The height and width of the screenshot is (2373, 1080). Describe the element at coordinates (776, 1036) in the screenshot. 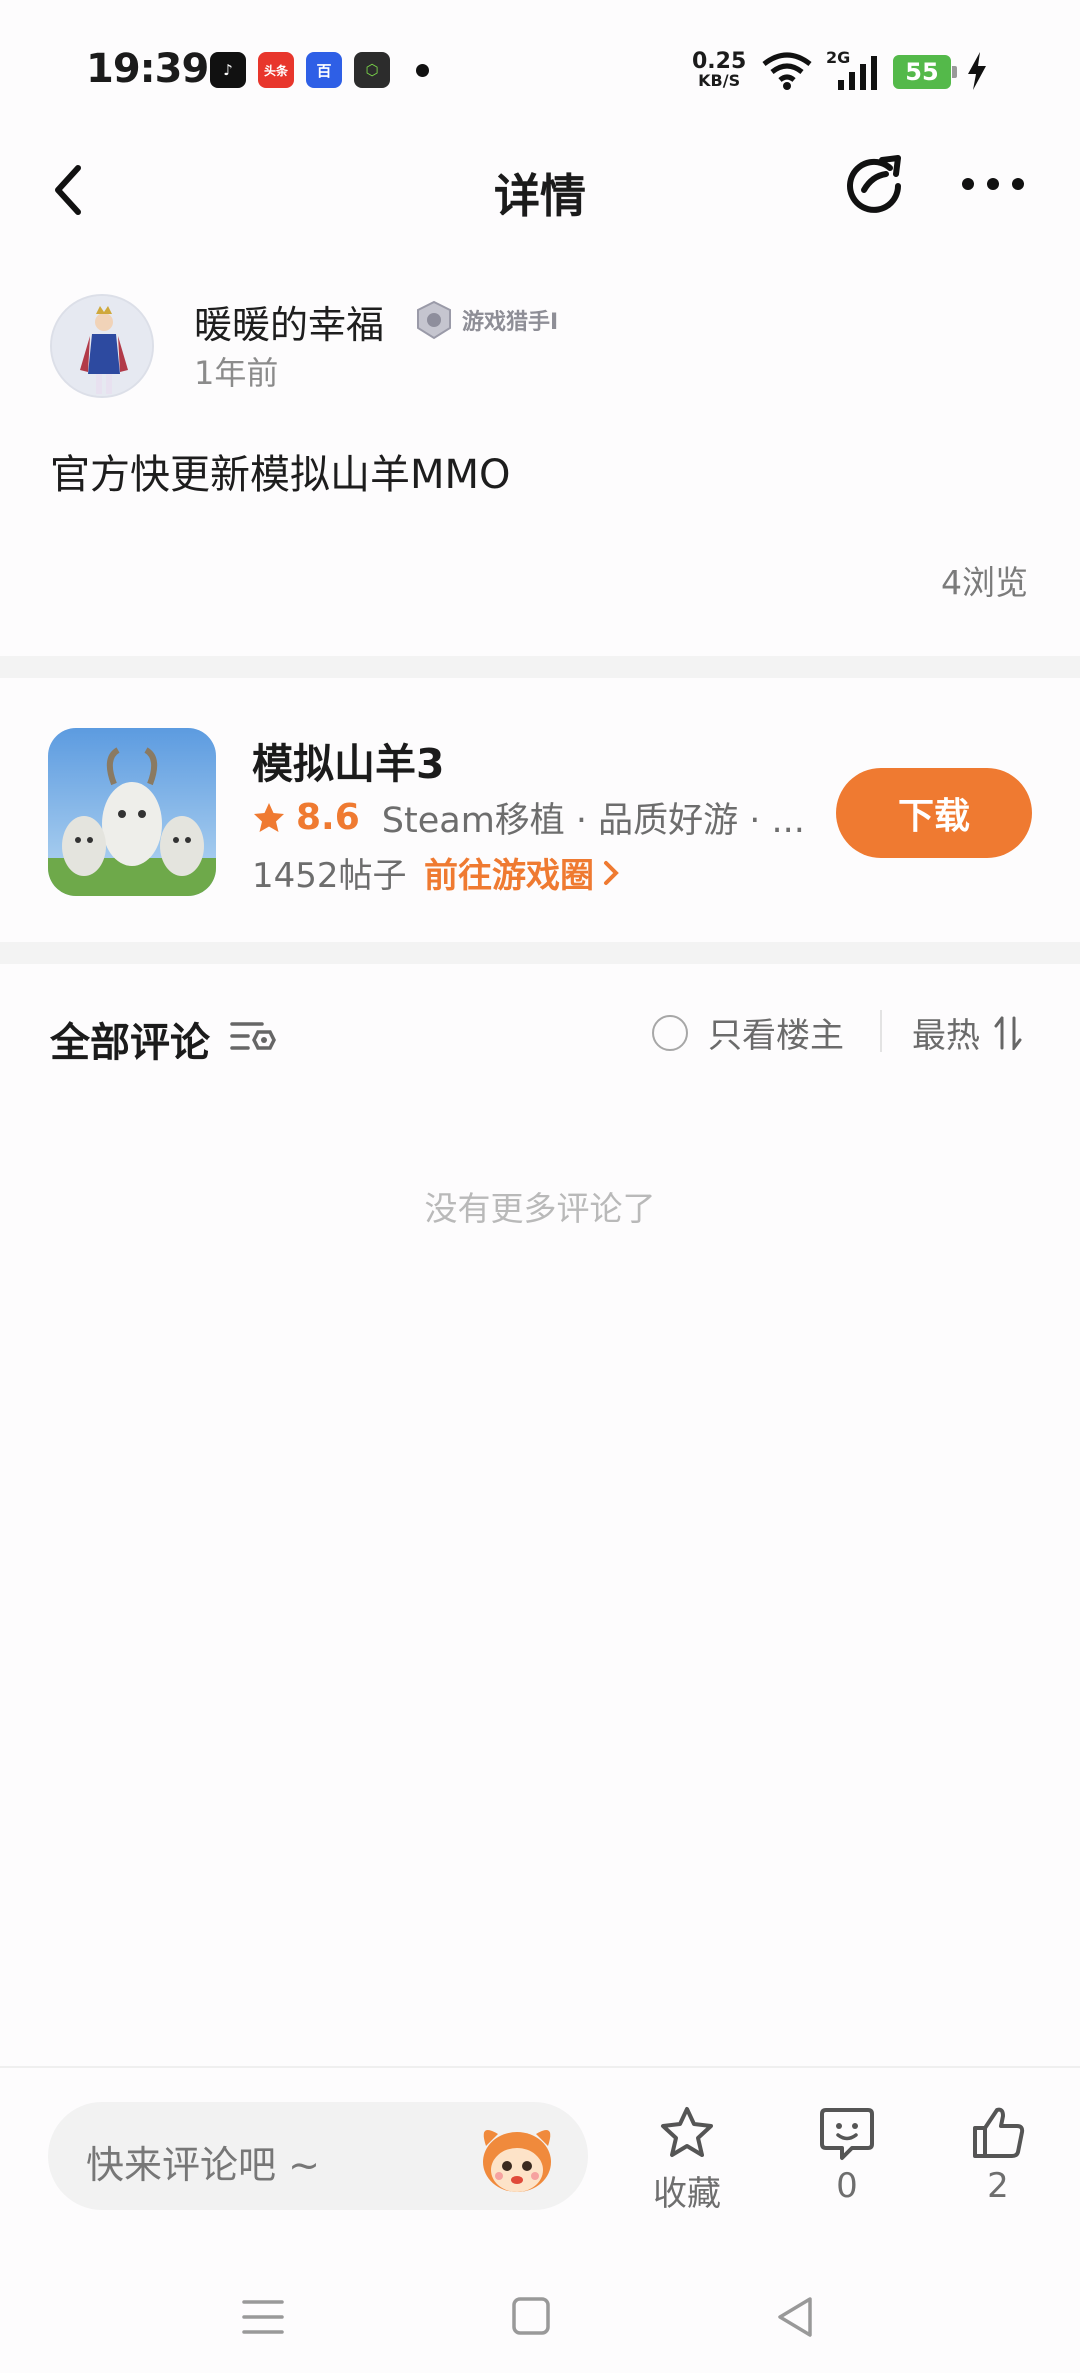

I see `only-owner-label: 只看楼主` at that location.